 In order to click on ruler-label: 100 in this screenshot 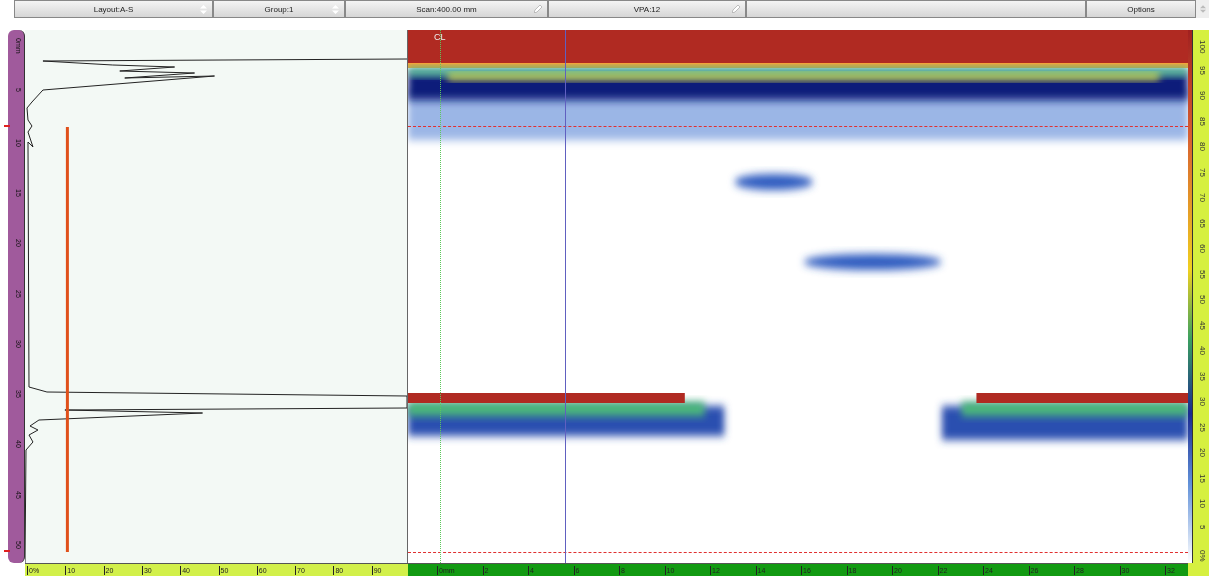, I will do `click(1202, 47)`.